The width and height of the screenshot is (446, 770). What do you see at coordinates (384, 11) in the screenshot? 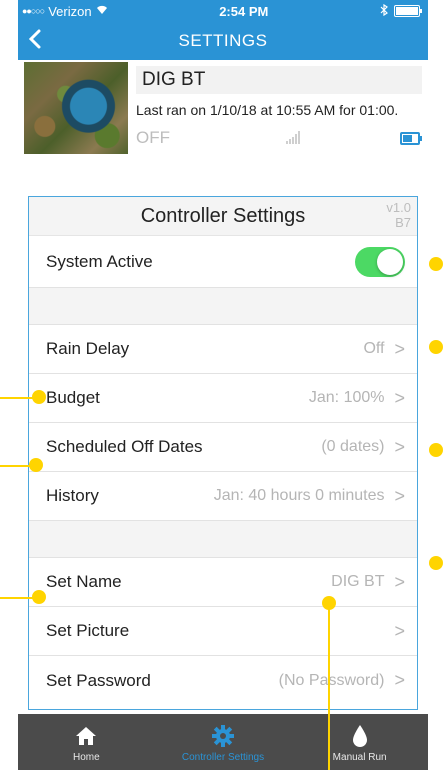
I see `bluetooth-icon` at bounding box center [384, 11].